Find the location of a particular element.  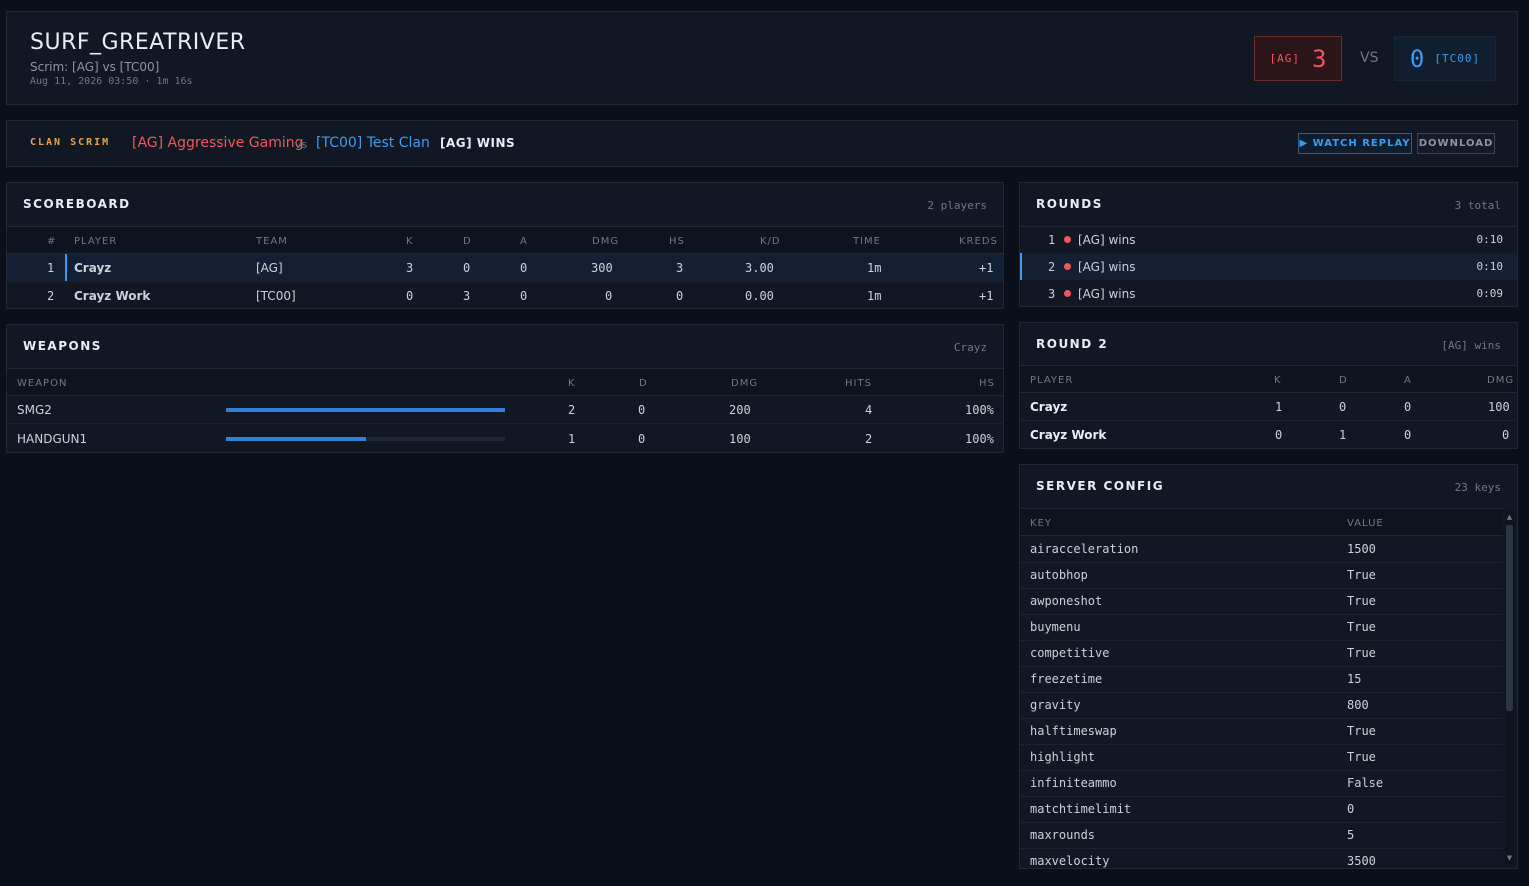

player-dmg: 300 is located at coordinates (602, 268).